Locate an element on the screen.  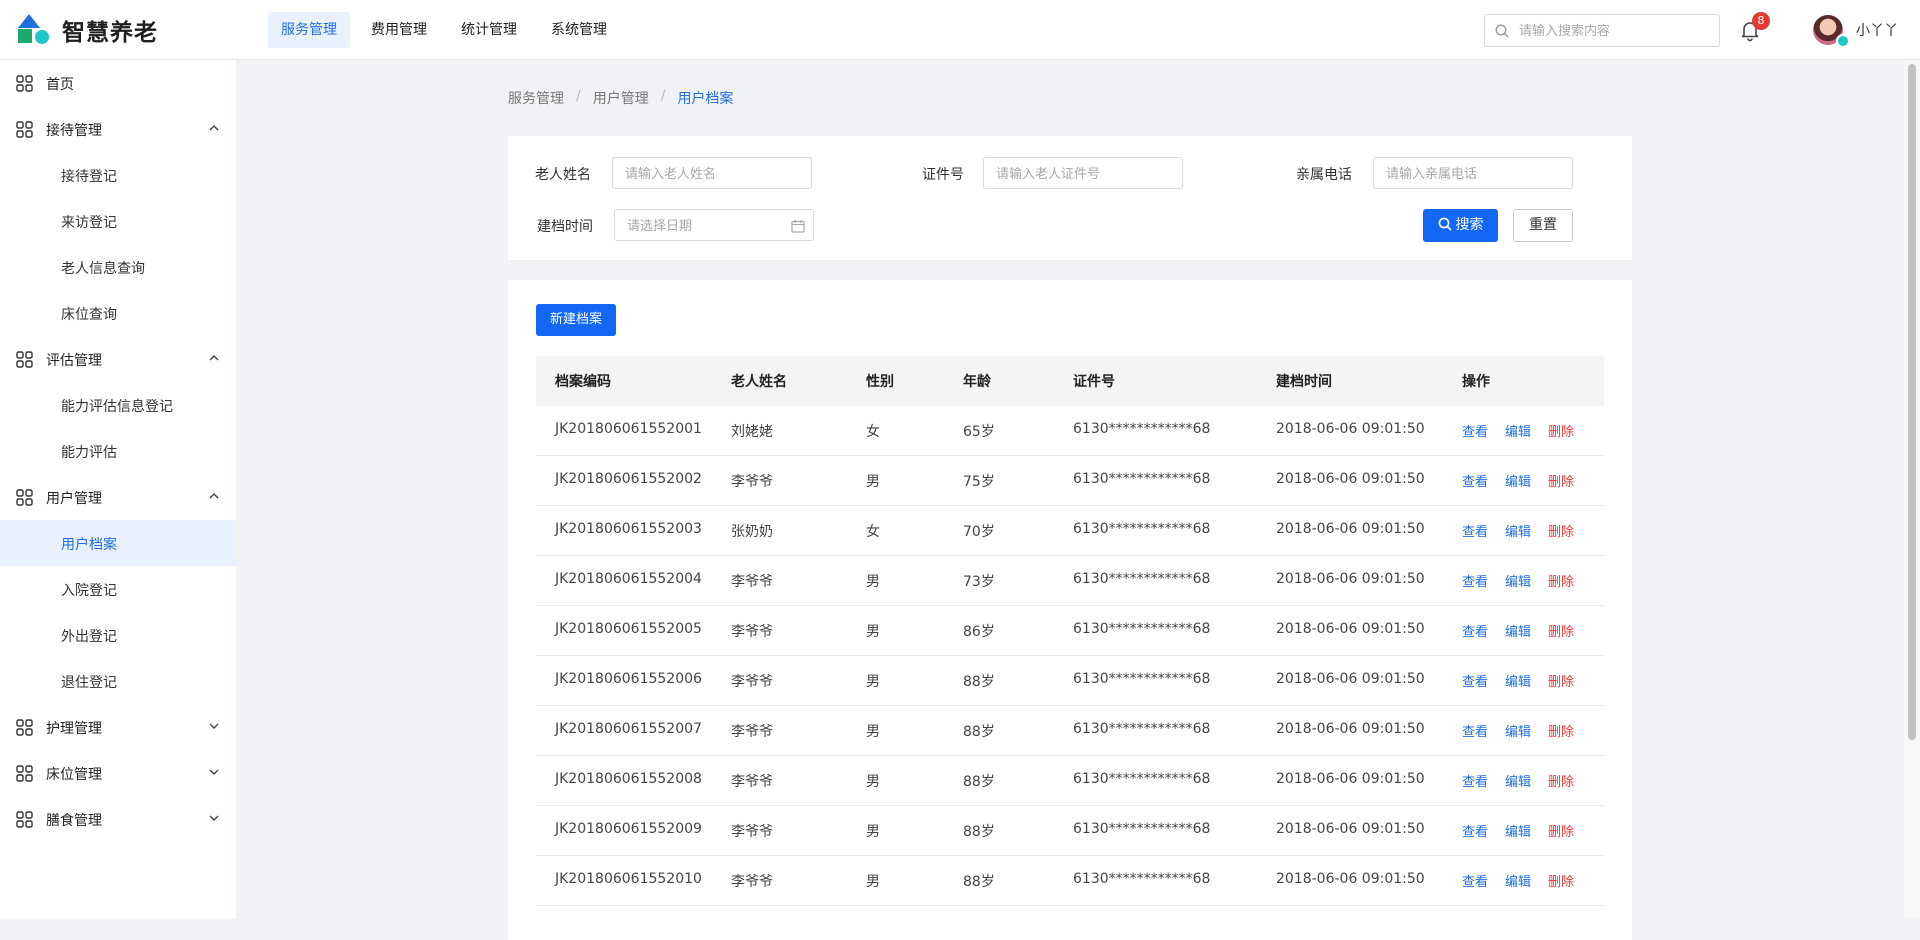
top-nav-stats: 统计管理 is located at coordinates (489, 30).